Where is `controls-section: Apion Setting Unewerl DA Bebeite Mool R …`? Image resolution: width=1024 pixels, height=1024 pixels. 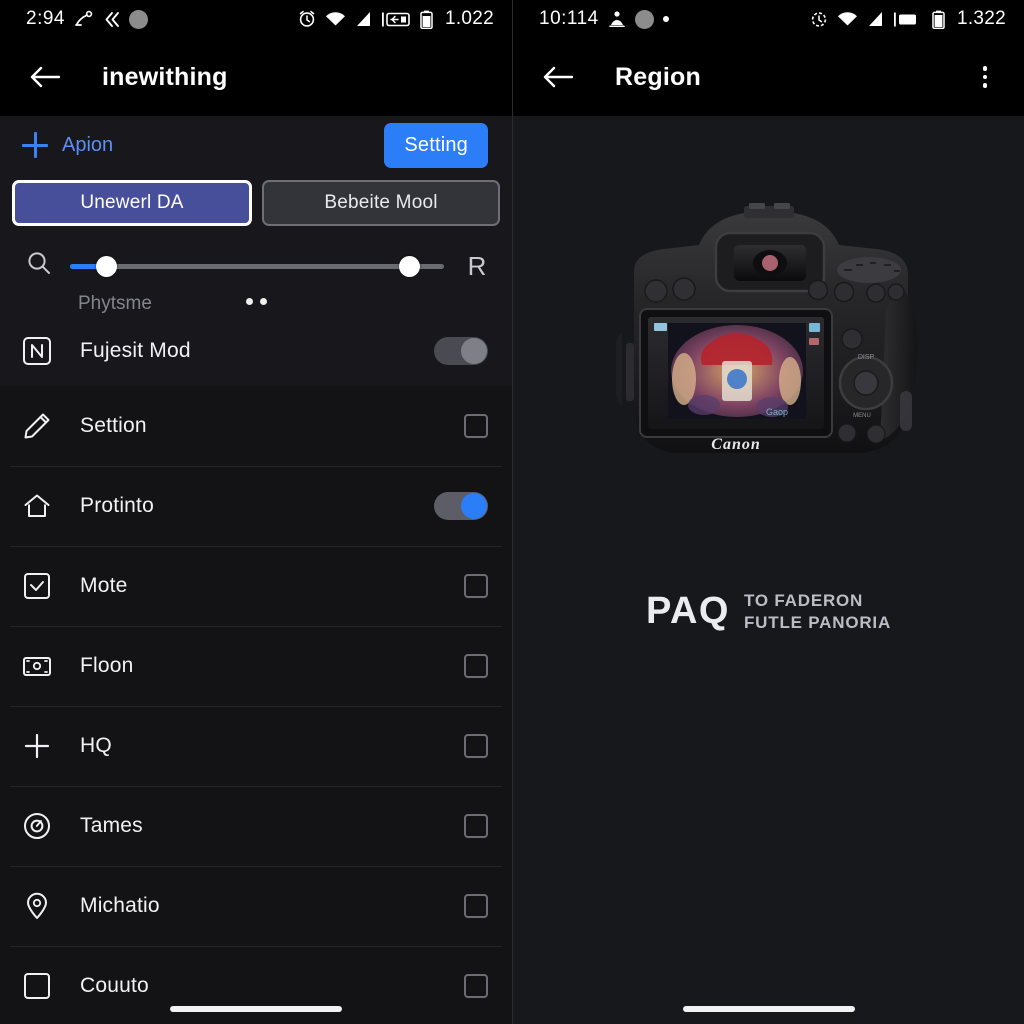 controls-section: Apion Setting Unewerl DA Bebeite Mool R … is located at coordinates (256, 251).